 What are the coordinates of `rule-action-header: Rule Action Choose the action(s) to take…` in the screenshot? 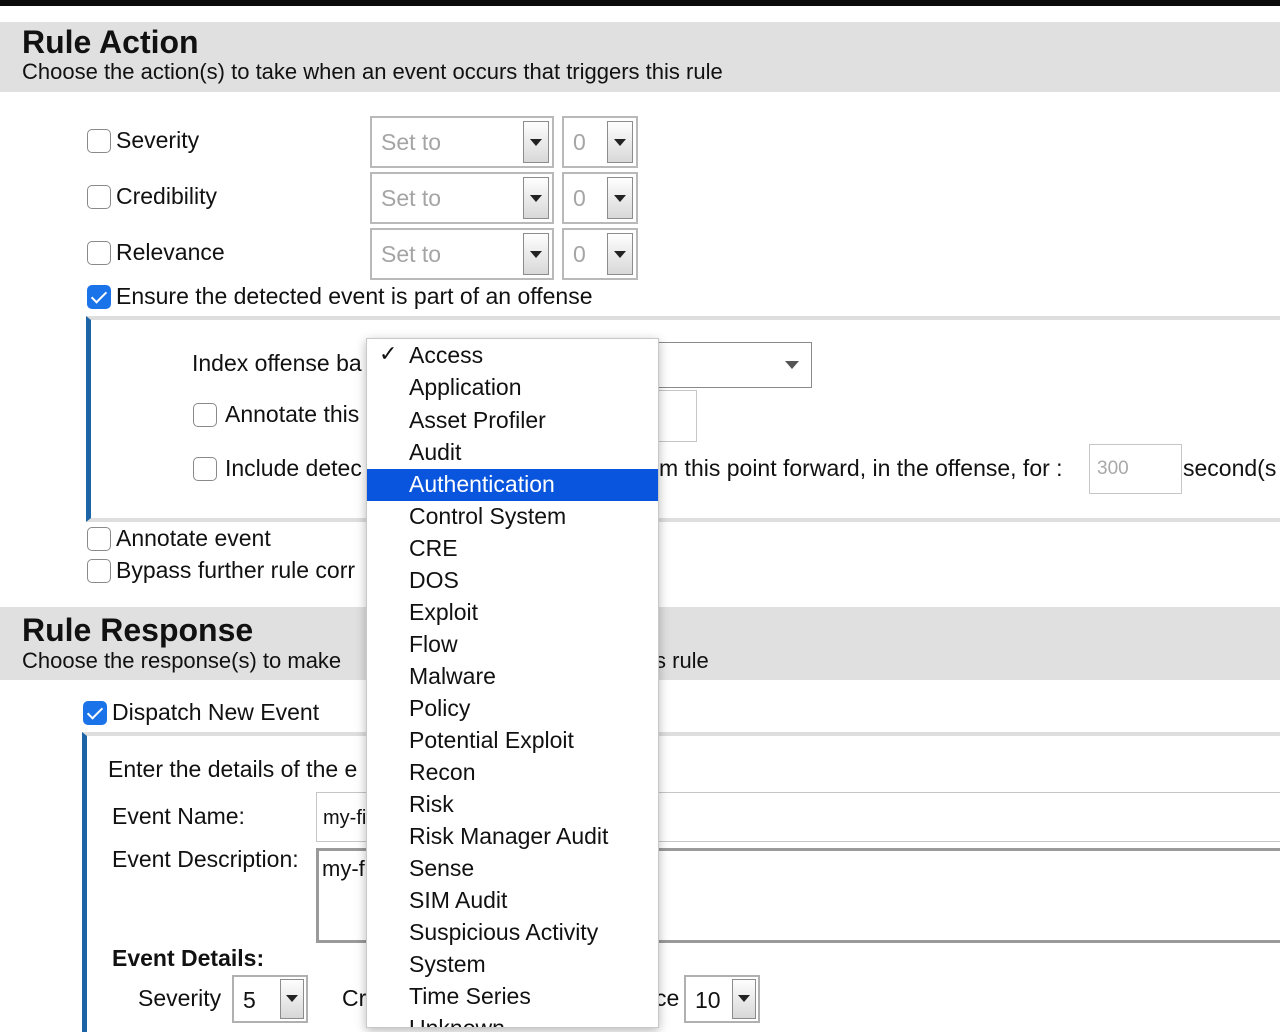 It's located at (640, 57).